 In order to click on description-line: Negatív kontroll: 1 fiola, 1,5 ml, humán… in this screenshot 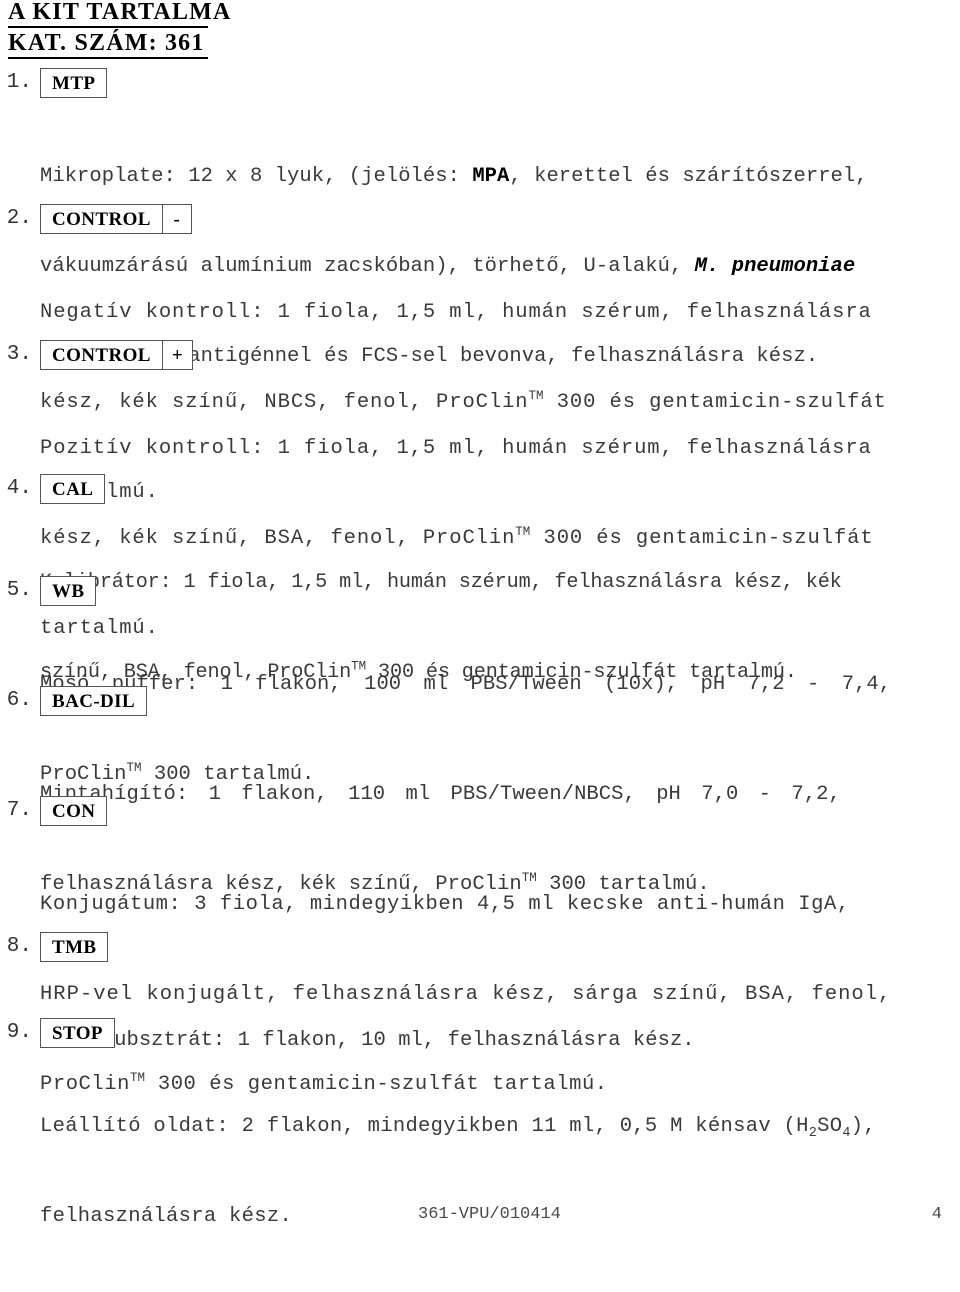, I will do `click(456, 312)`.